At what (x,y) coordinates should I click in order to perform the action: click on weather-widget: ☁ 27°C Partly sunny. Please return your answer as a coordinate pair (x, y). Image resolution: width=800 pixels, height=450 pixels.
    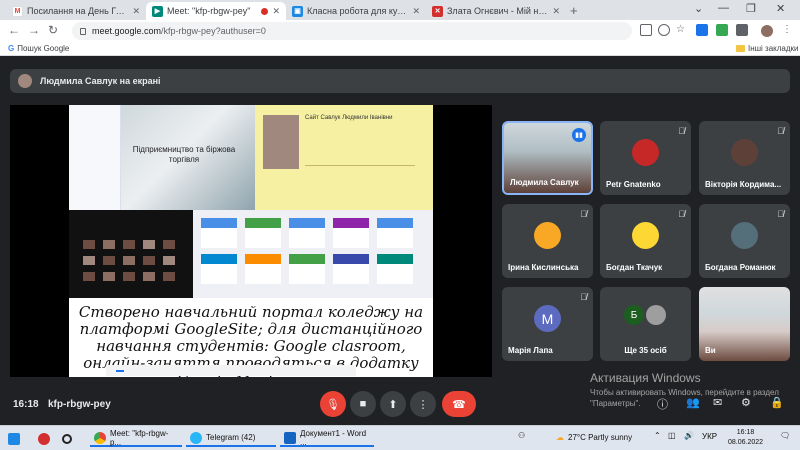
    Looking at the image, I should click on (594, 437).